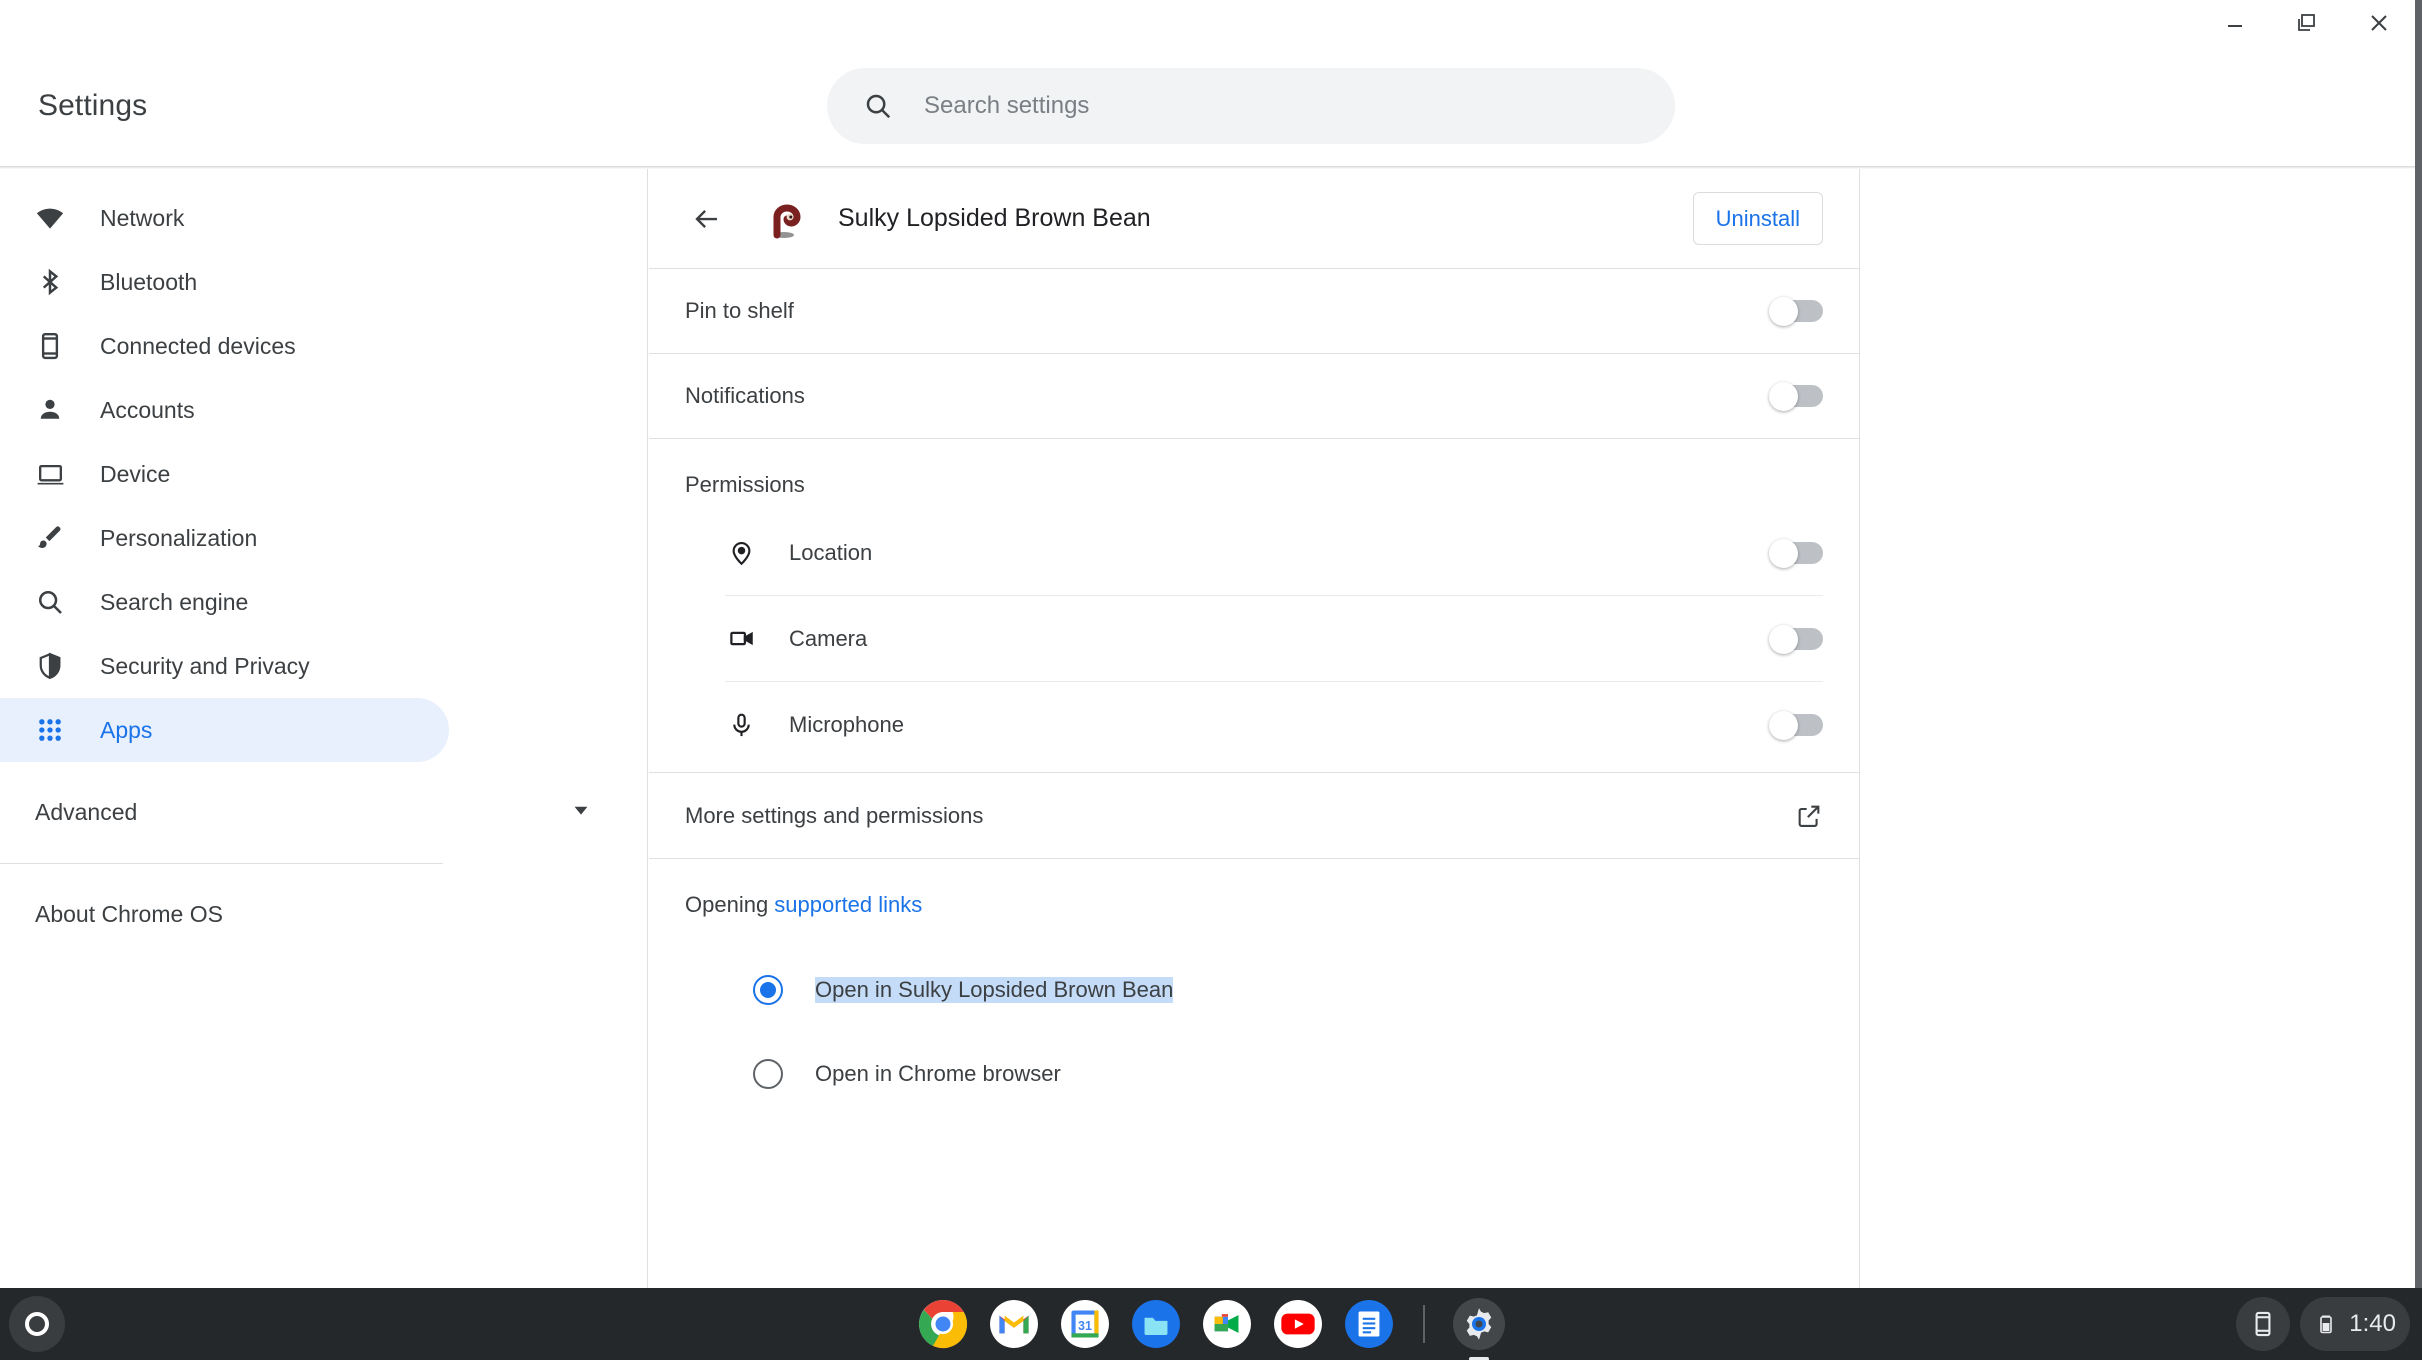  What do you see at coordinates (2379, 22) in the screenshot?
I see `close-button` at bounding box center [2379, 22].